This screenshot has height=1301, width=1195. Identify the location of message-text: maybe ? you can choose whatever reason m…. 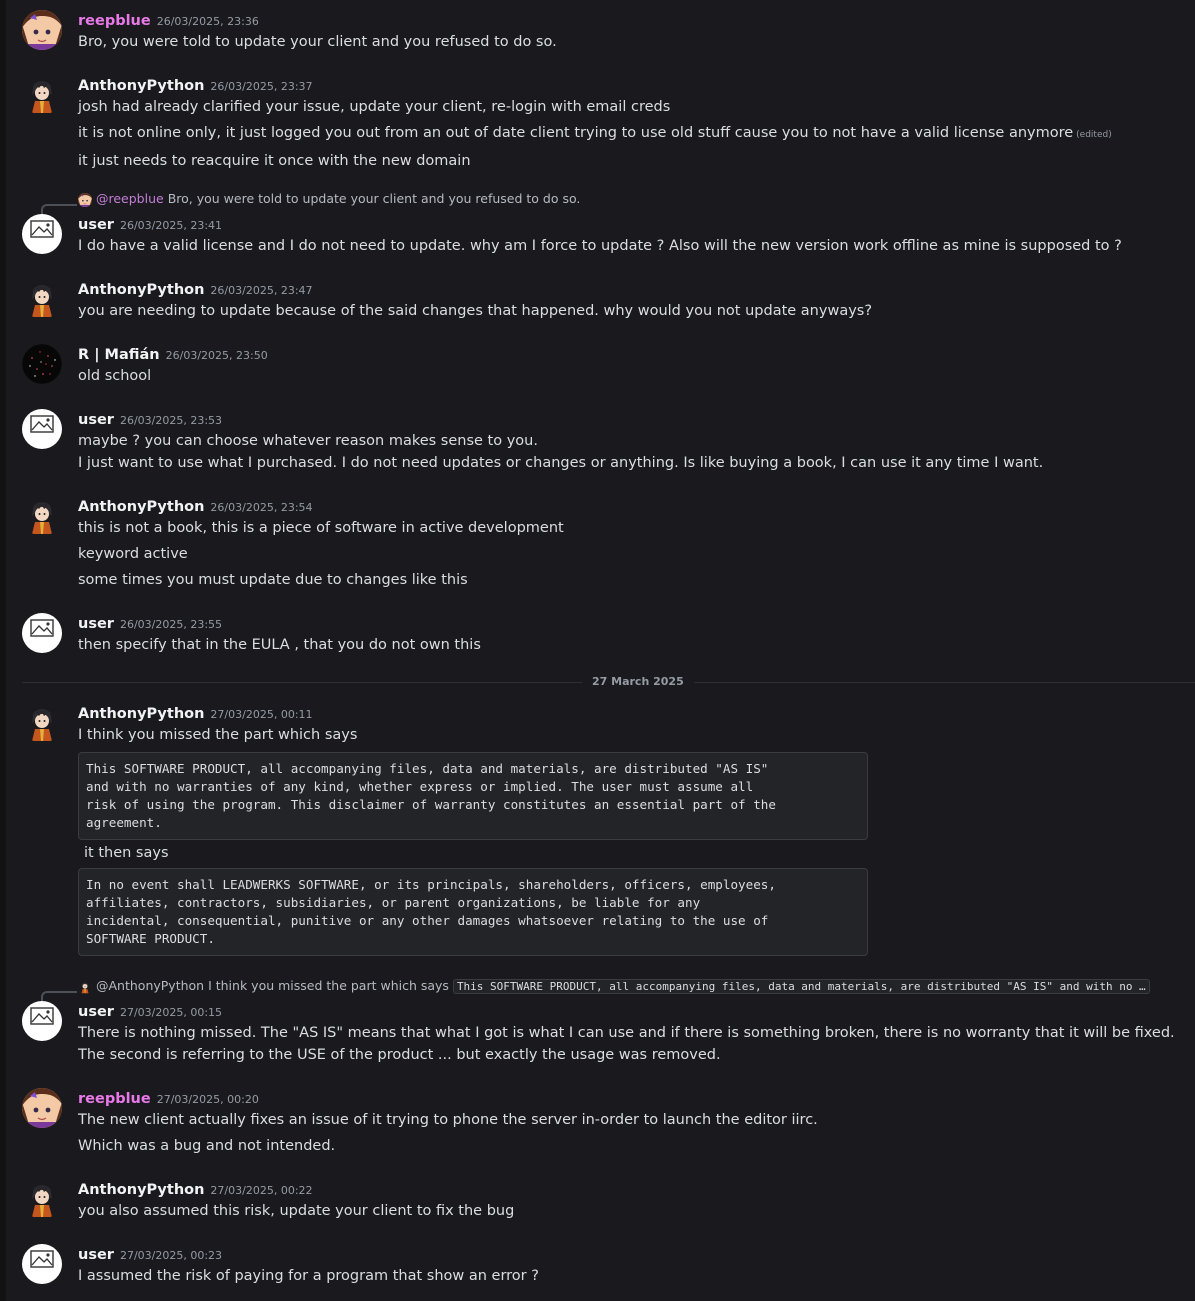
(308, 441).